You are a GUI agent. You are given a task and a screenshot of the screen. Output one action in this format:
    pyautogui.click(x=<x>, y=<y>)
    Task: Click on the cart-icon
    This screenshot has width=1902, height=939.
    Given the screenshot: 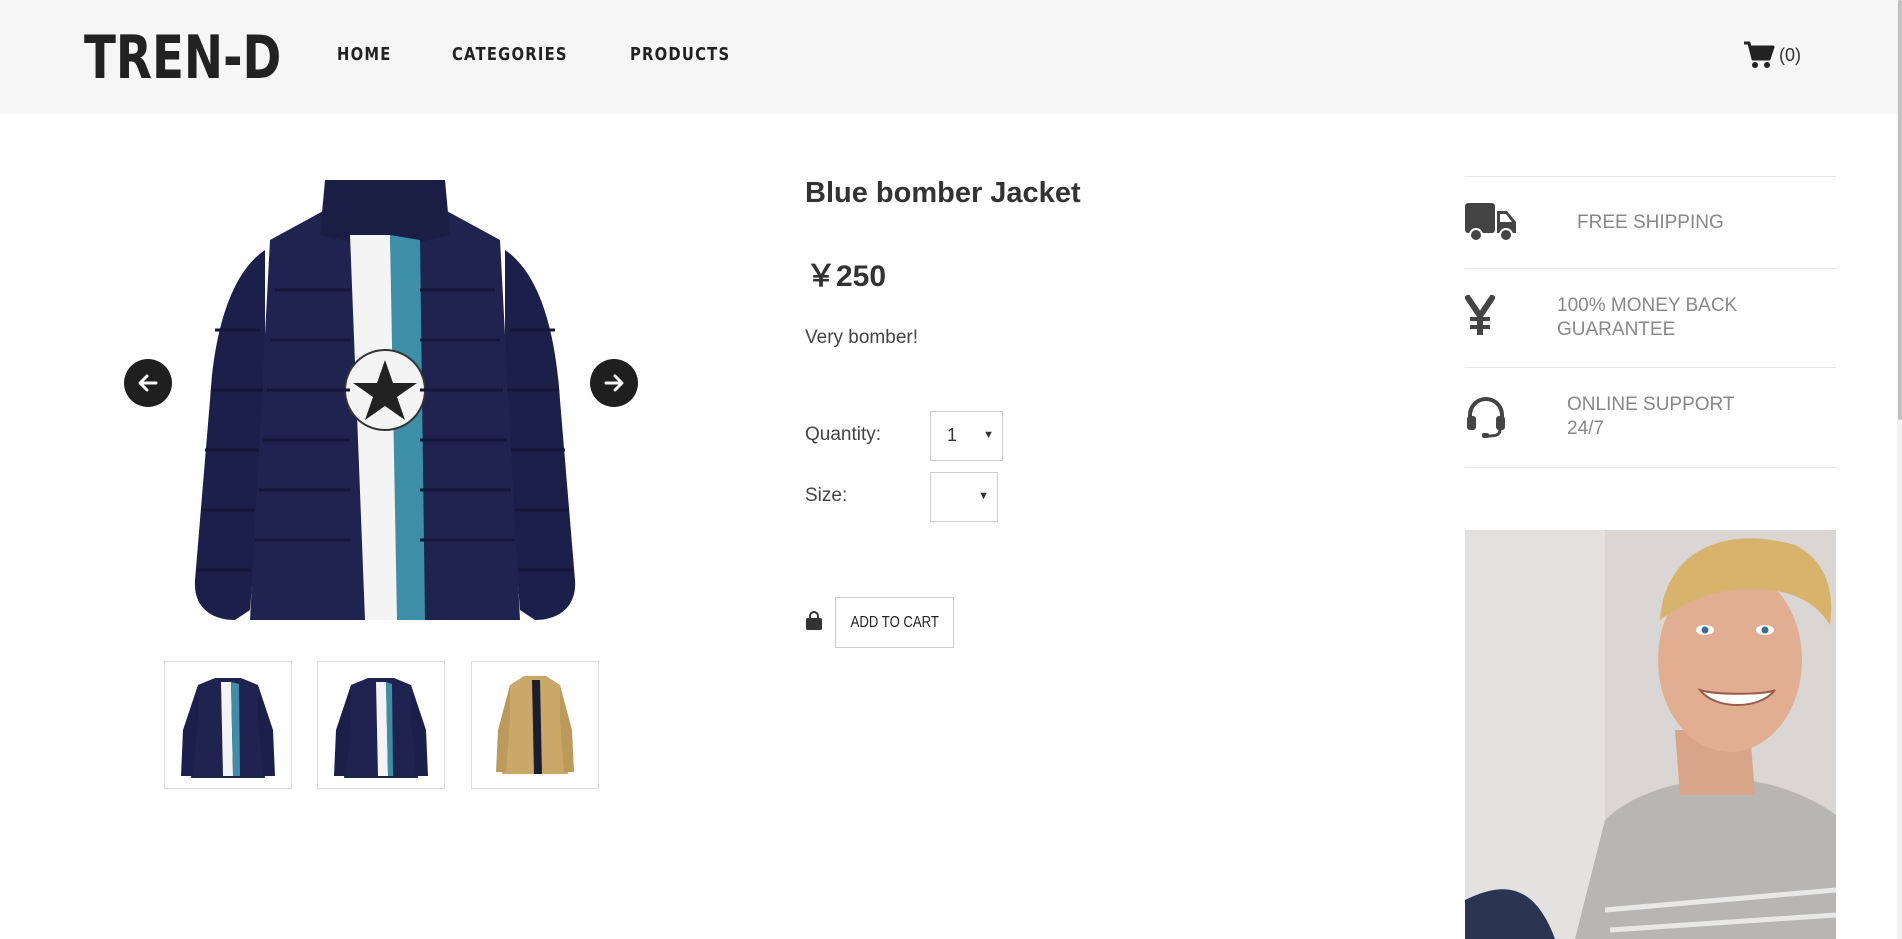 What is the action you would take?
    pyautogui.click(x=1759, y=54)
    